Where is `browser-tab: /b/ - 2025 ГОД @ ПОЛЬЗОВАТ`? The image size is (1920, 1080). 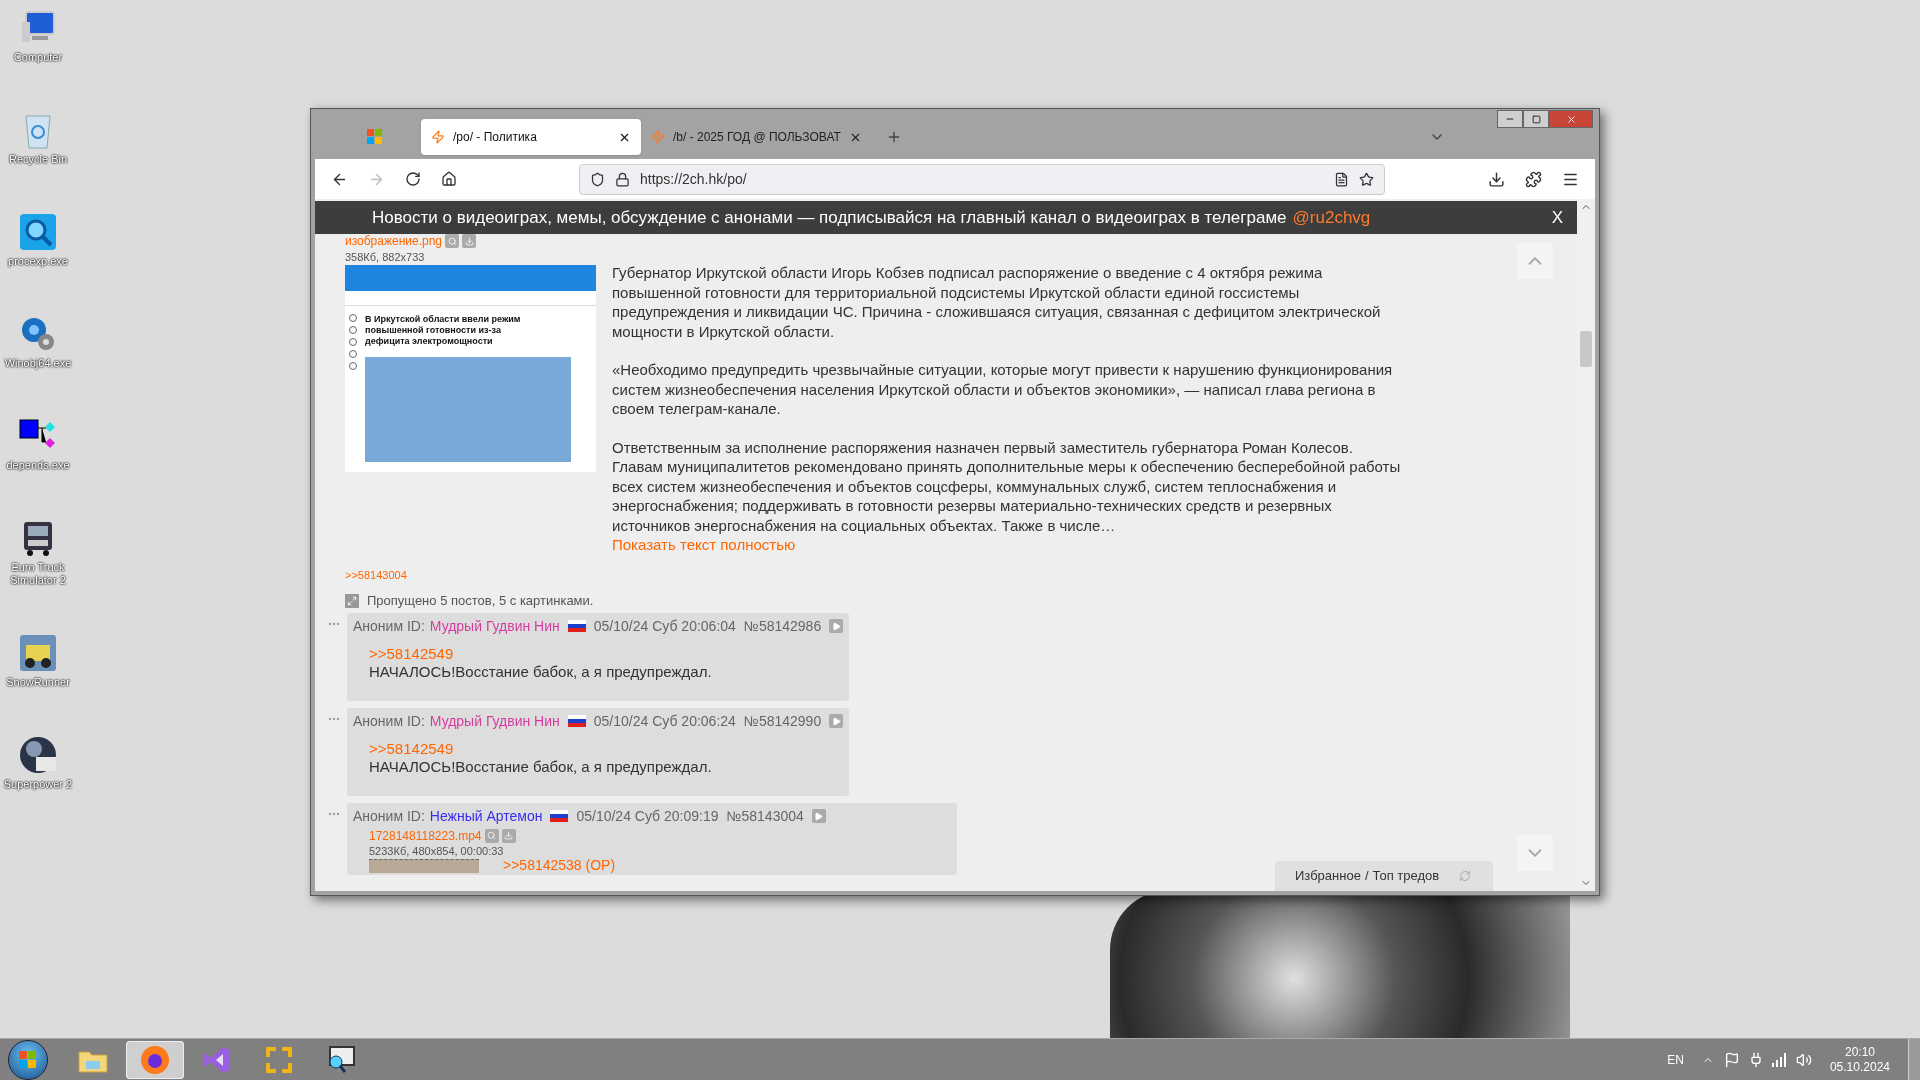 browser-tab: /b/ - 2025 ГОД @ ПОЛЬЗОВАТ is located at coordinates (756, 137).